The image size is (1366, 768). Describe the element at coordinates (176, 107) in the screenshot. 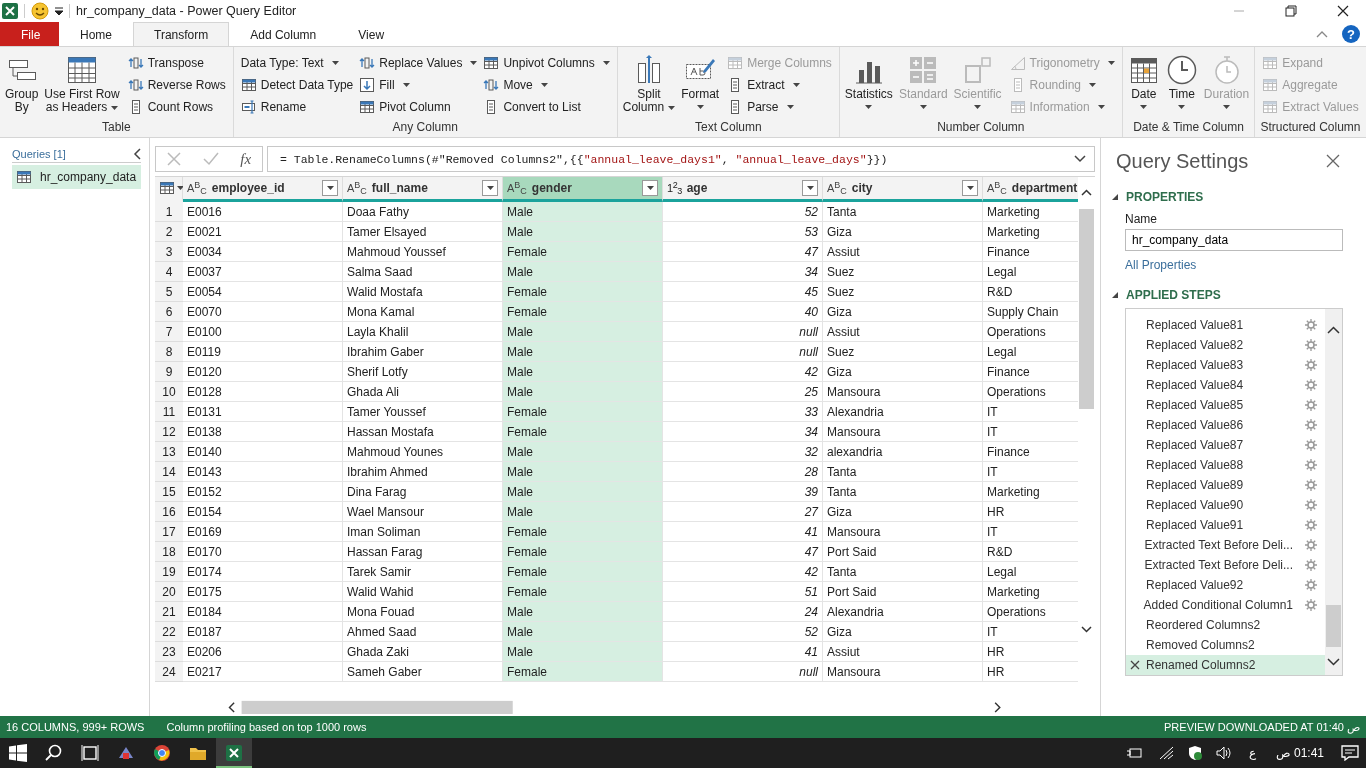

I see `ribbon-button: Count Rows` at that location.